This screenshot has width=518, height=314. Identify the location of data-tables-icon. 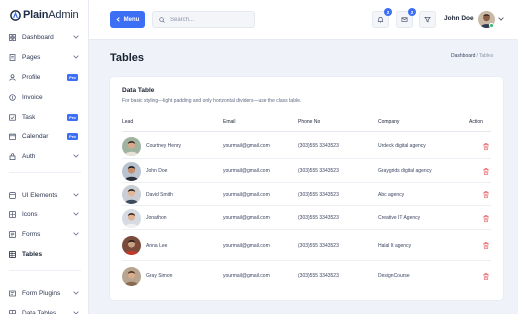
(12, 311).